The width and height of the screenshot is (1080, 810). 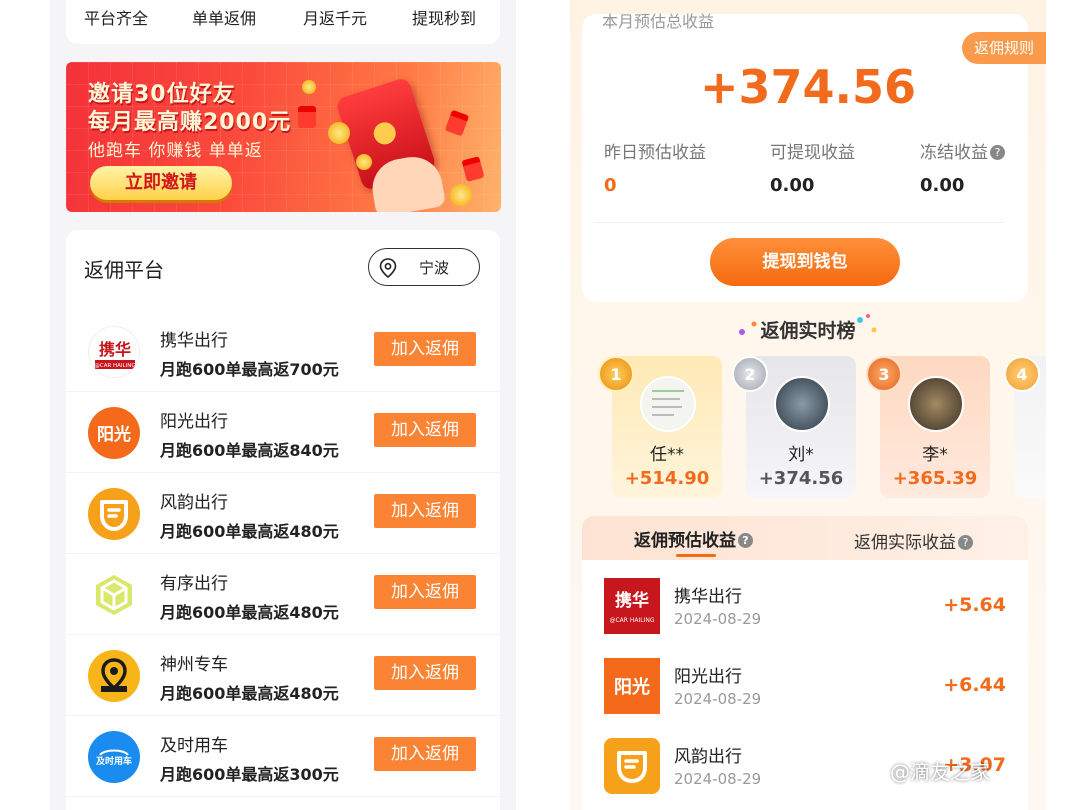 I want to click on bronze-medal-icon: 3, so click(x=884, y=374).